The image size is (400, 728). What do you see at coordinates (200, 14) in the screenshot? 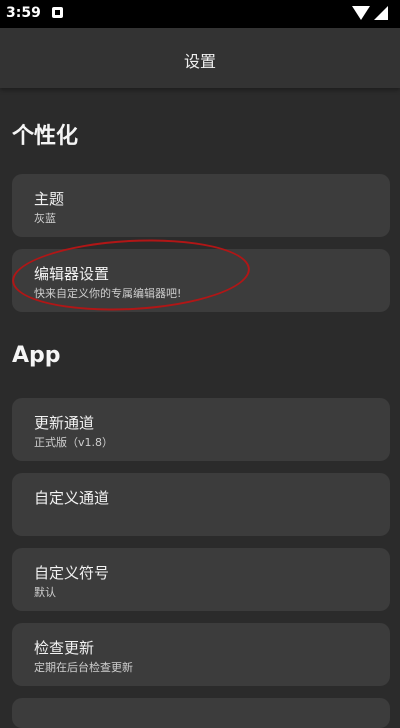
I see `status-bar: 3:59` at bounding box center [200, 14].